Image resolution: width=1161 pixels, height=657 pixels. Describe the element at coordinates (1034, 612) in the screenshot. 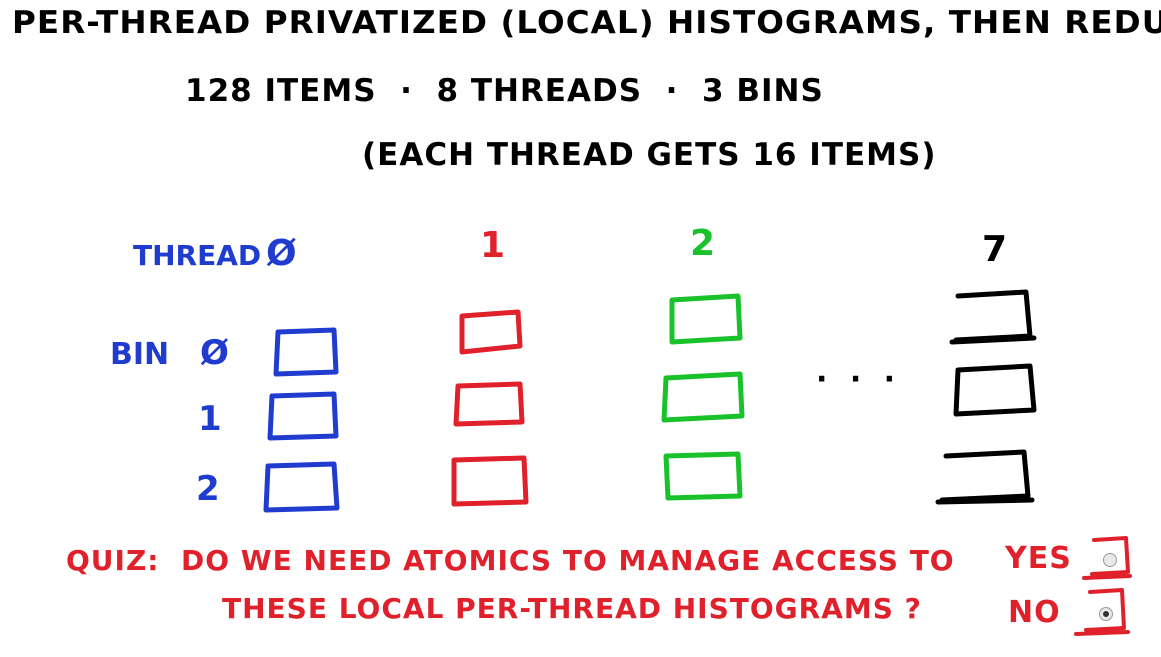

I see `answer-no-label: NO` at that location.